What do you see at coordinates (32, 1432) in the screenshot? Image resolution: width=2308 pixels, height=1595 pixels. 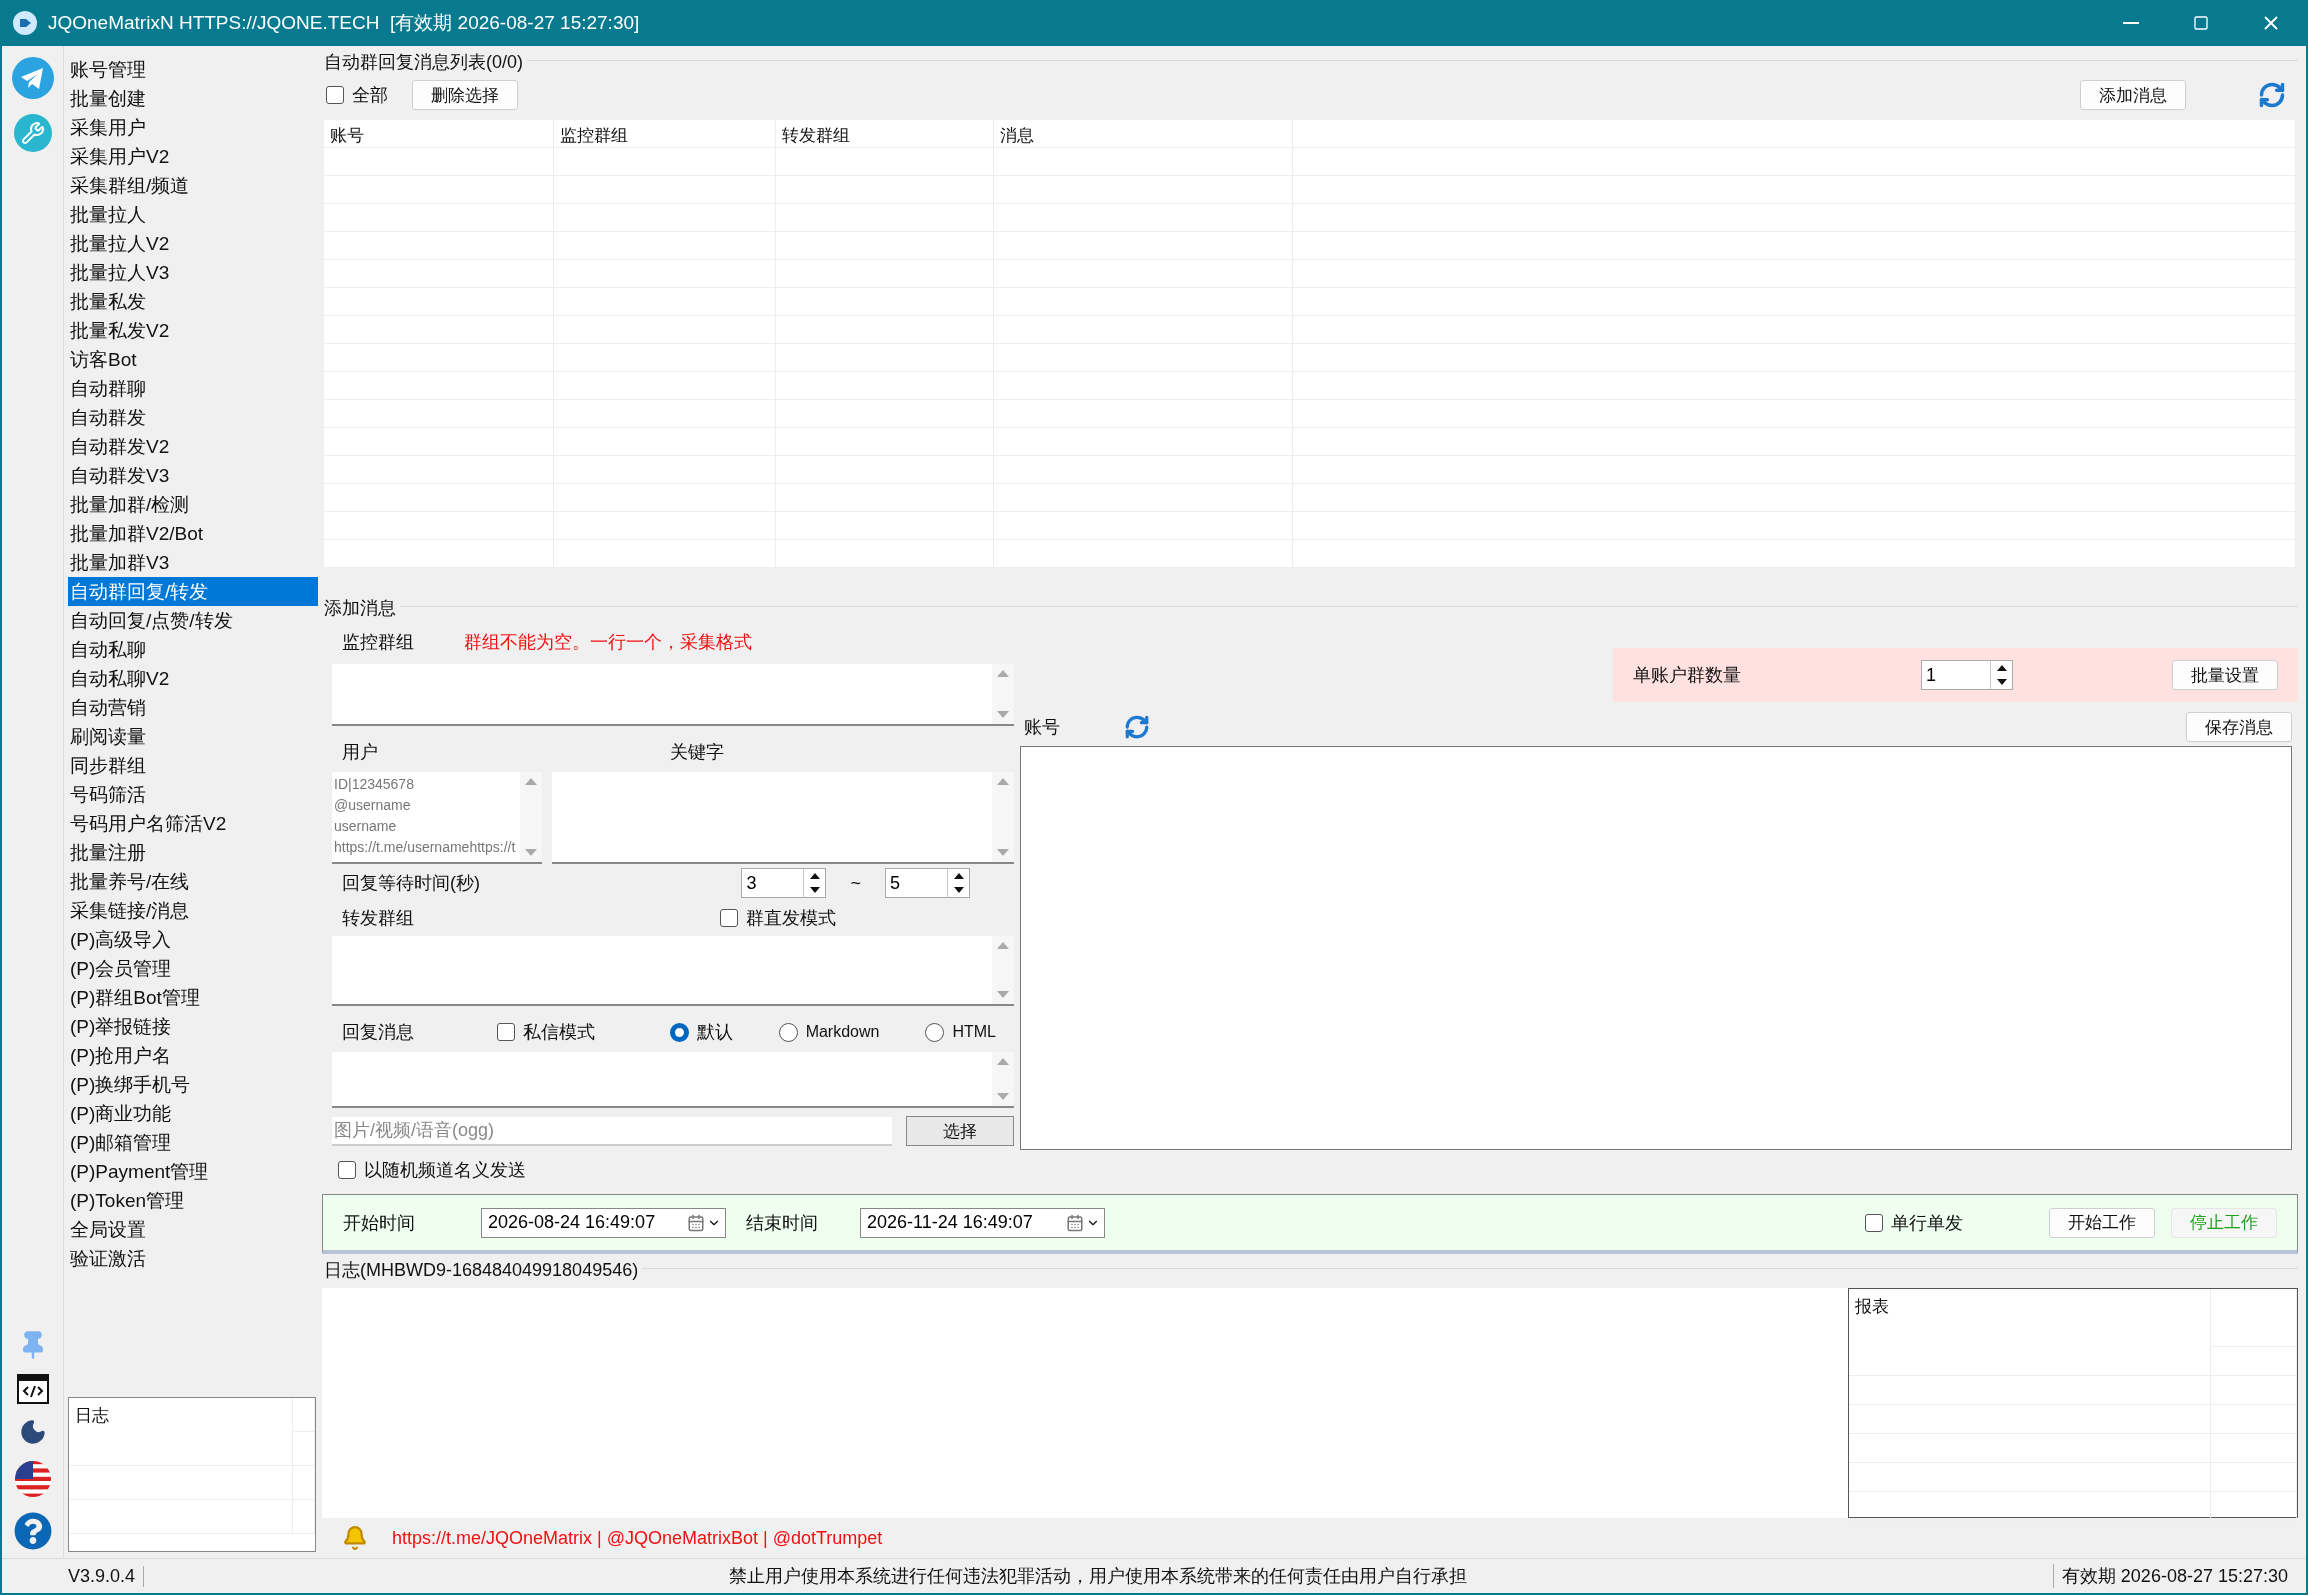 I see `moon-icon` at bounding box center [32, 1432].